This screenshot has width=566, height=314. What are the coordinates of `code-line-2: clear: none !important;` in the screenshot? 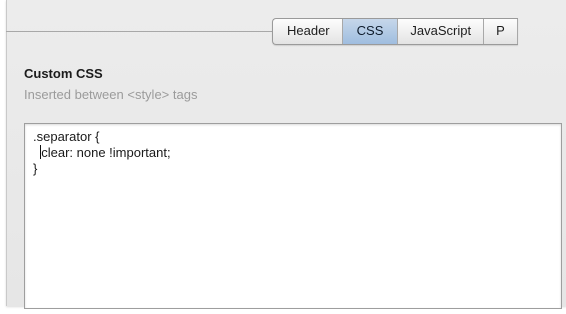 It's located at (293, 153).